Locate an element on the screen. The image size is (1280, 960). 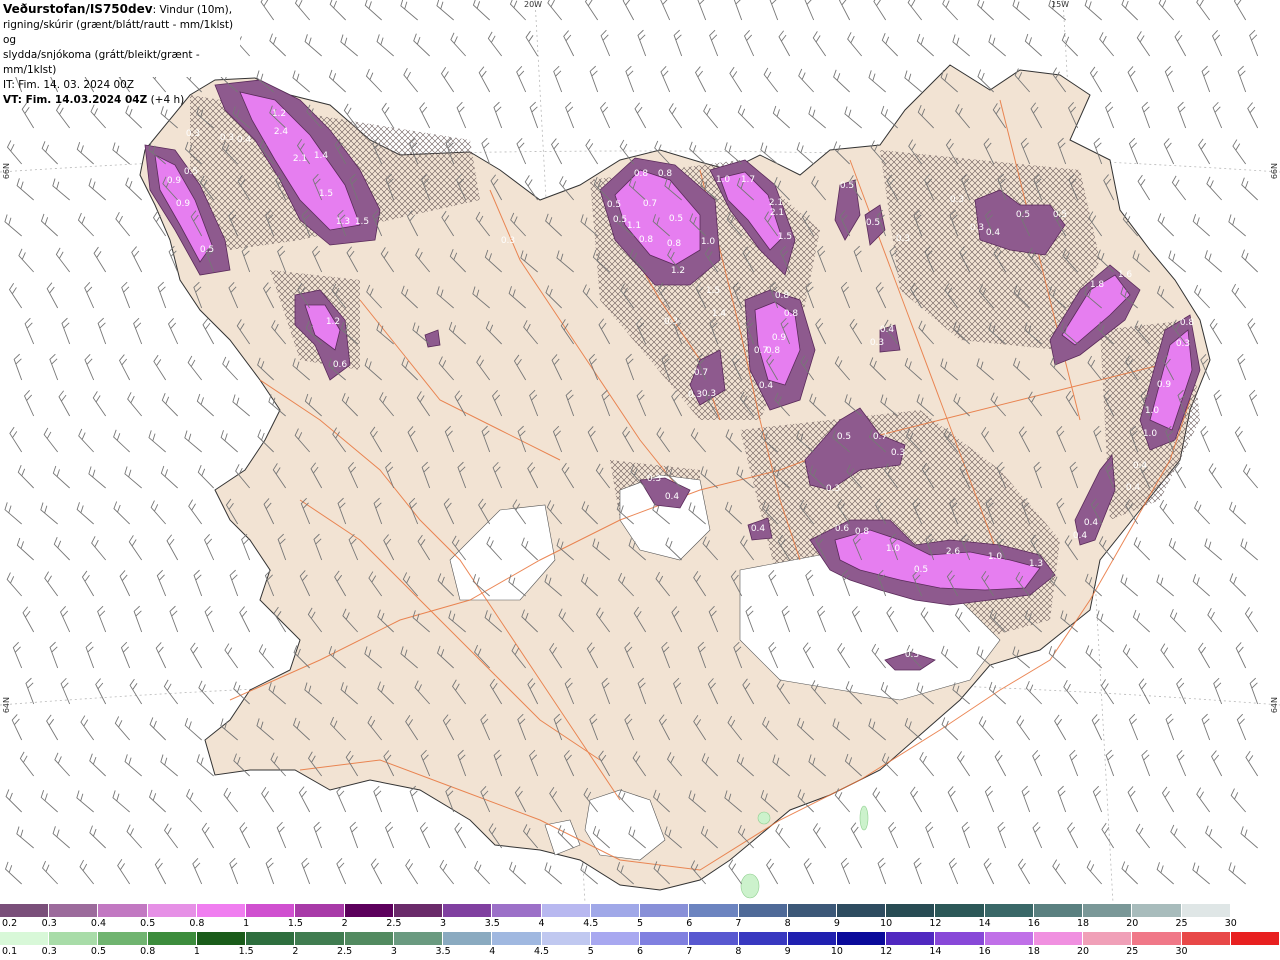
lat-label-64n-left: 64N is located at coordinates (6, 705).